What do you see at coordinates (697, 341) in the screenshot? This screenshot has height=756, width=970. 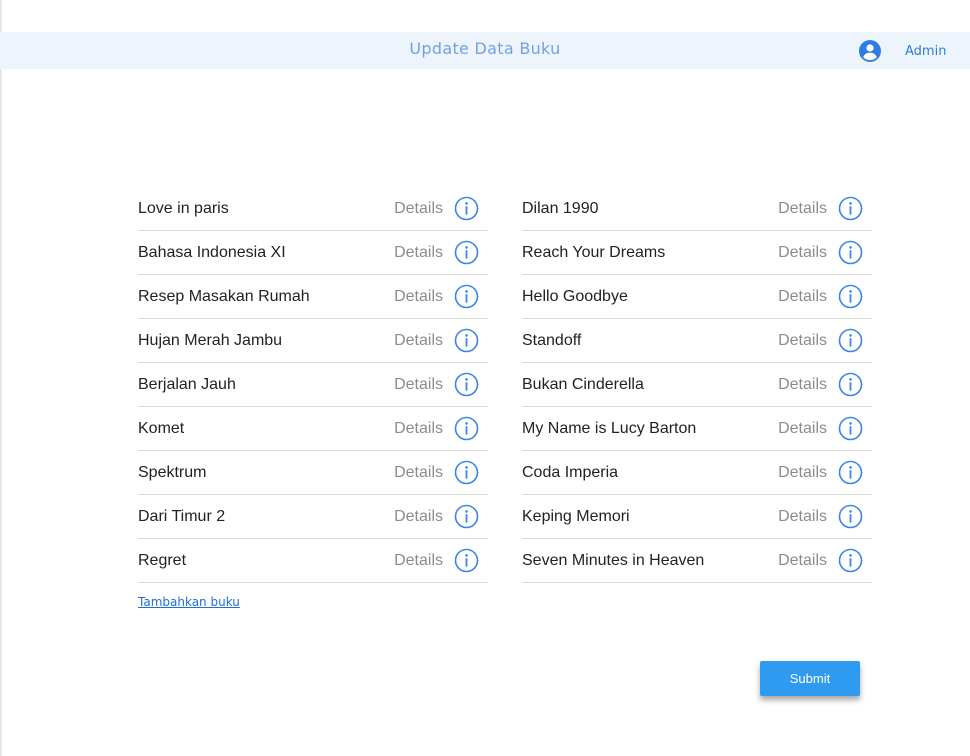 I see `book-row: Standoff Details` at bounding box center [697, 341].